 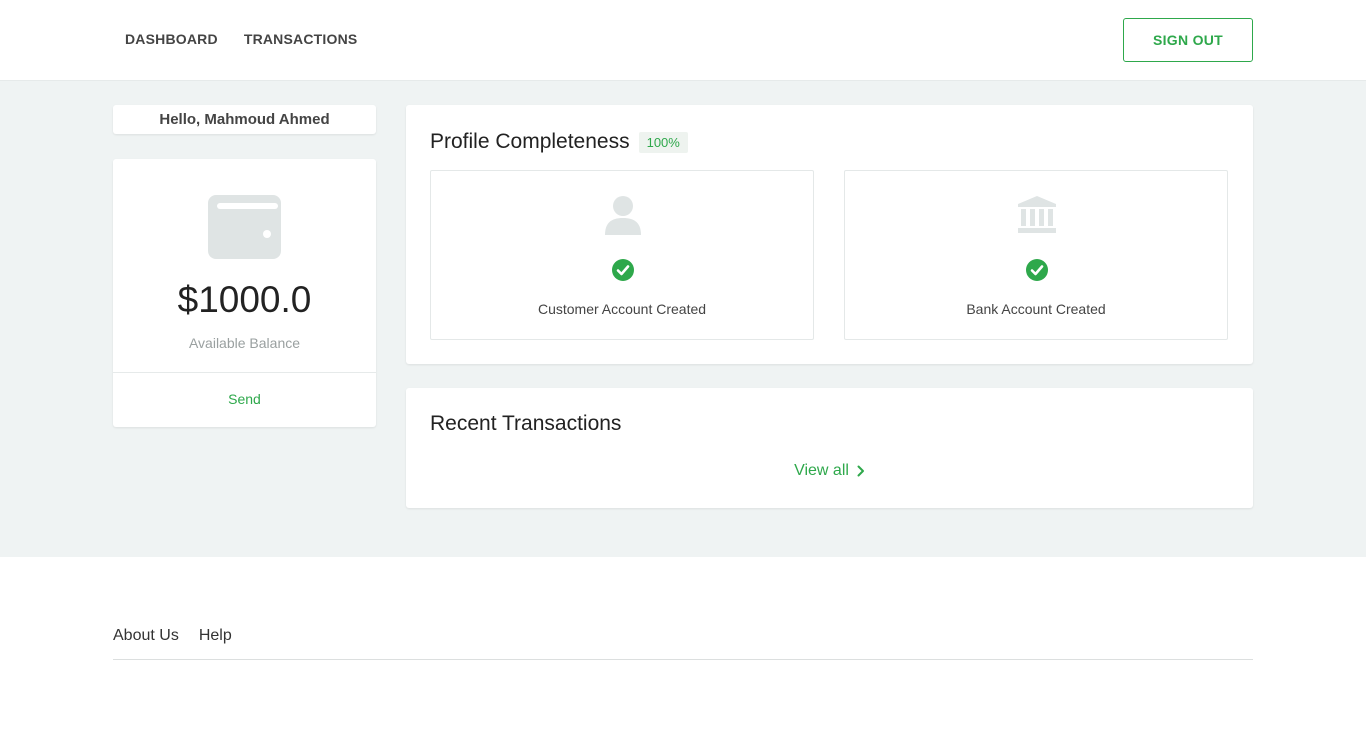 What do you see at coordinates (829, 448) in the screenshot?
I see `recent-transactions-card: Recent Transactions View all` at bounding box center [829, 448].